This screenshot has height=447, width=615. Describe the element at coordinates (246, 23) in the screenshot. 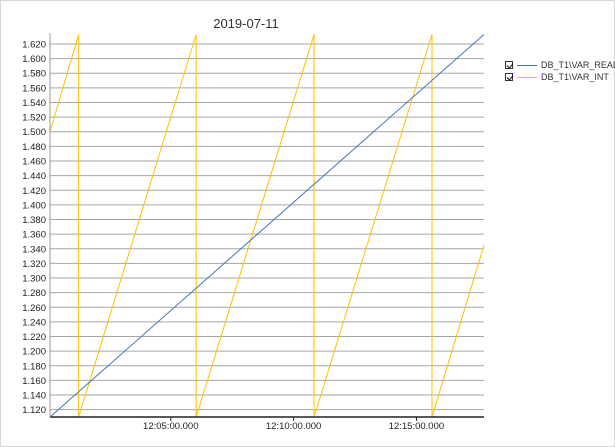

I see `chart-title: 2019-07-11` at that location.